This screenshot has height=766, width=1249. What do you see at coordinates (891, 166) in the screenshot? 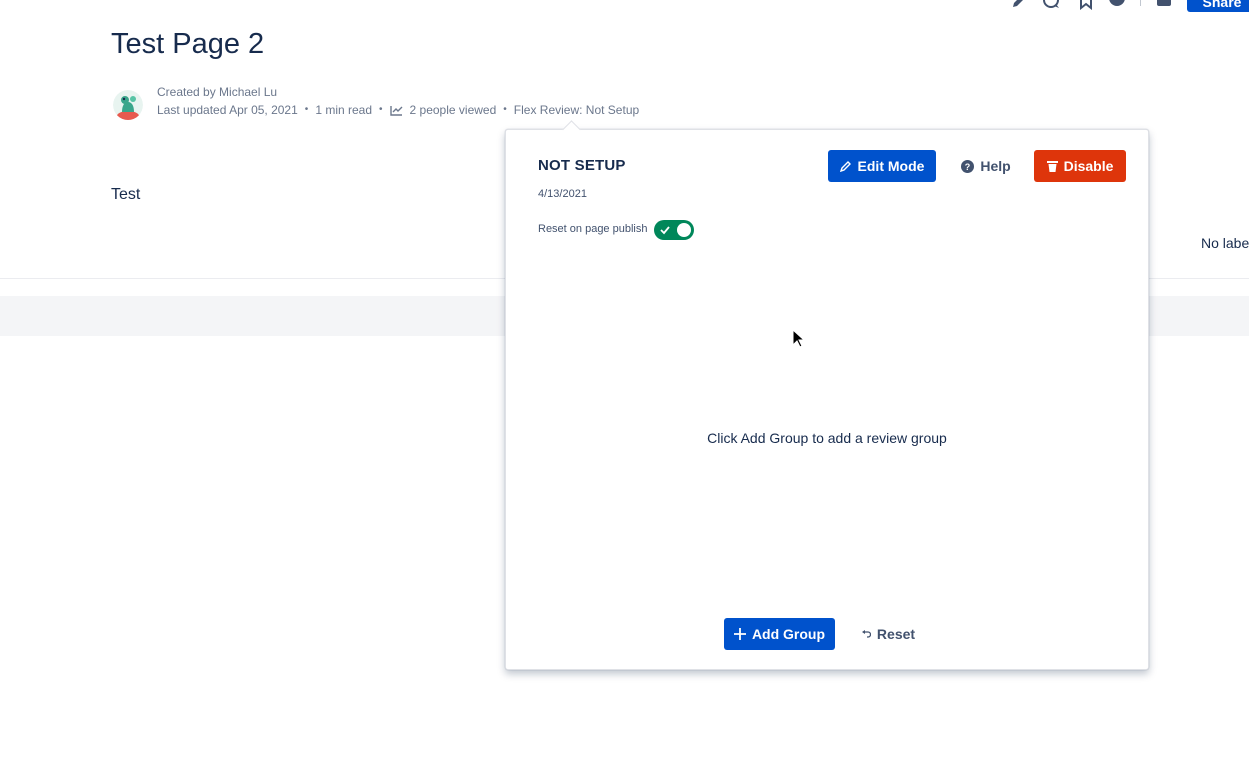
I see `edit-mode-label: Edit Mode` at bounding box center [891, 166].